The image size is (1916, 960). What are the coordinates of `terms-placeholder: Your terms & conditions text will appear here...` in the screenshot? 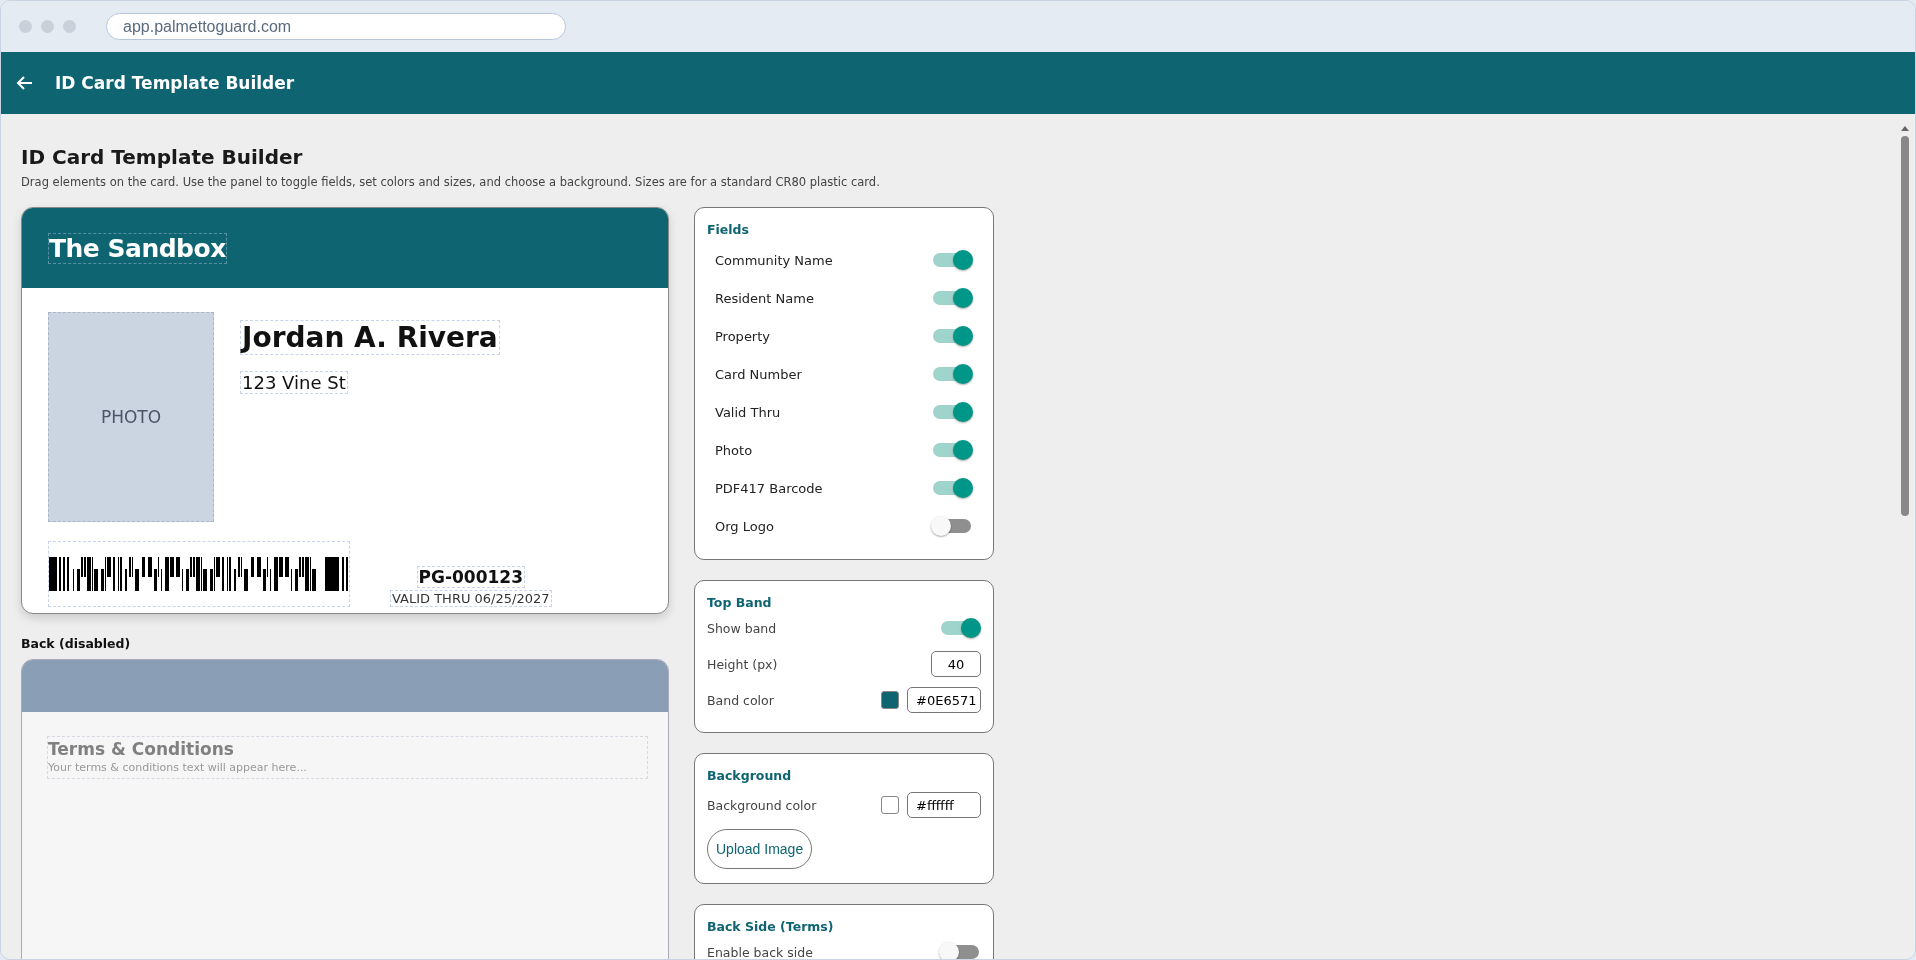 It's located at (178, 767).